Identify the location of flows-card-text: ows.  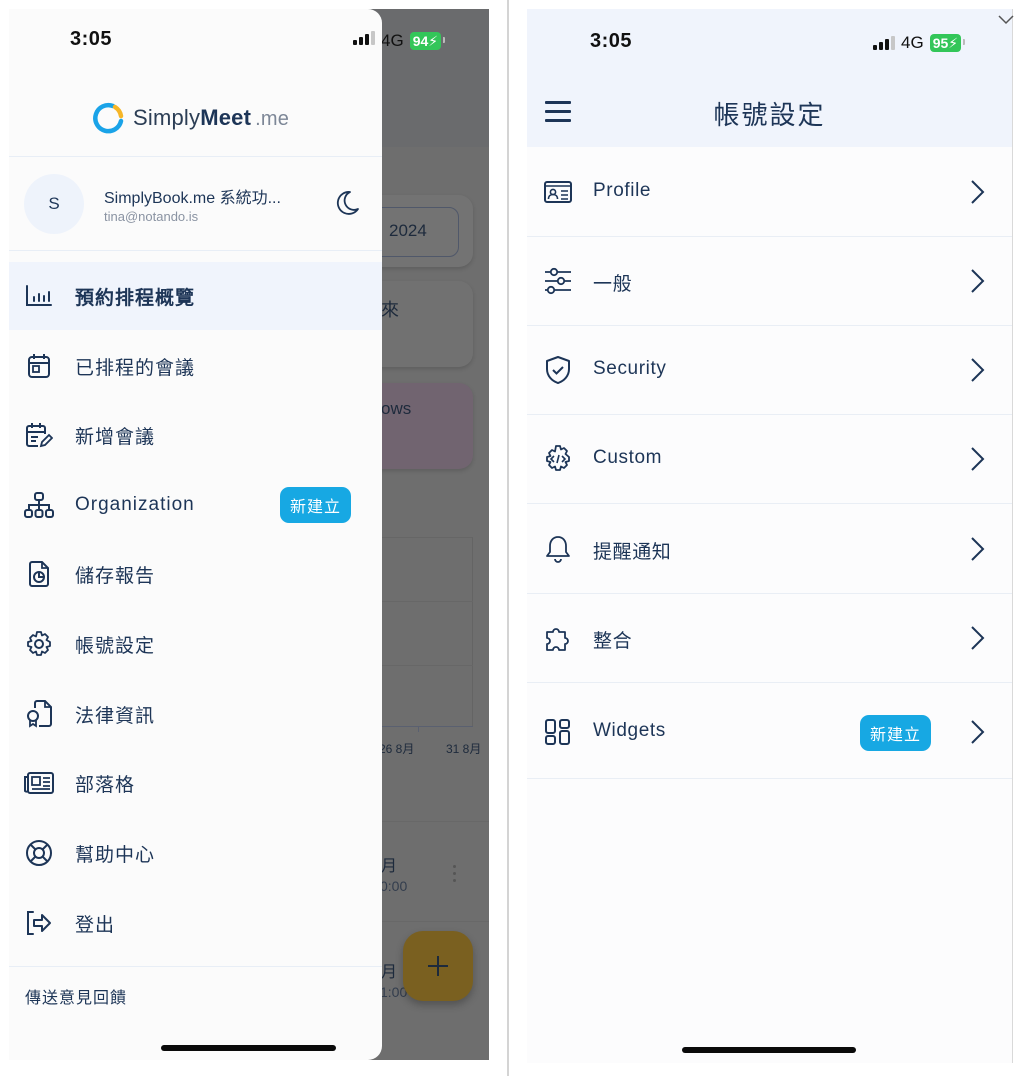
(396, 408).